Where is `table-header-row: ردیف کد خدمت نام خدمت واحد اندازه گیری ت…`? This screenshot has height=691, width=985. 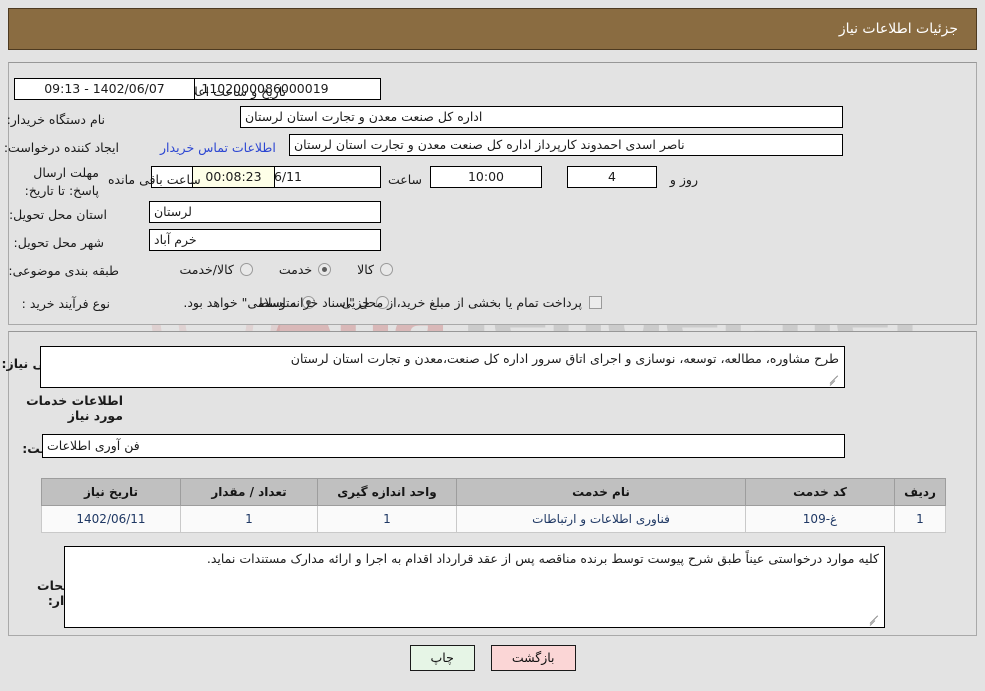 table-header-row: ردیف کد خدمت نام خدمت واحد اندازه گیری ت… is located at coordinates (493, 492).